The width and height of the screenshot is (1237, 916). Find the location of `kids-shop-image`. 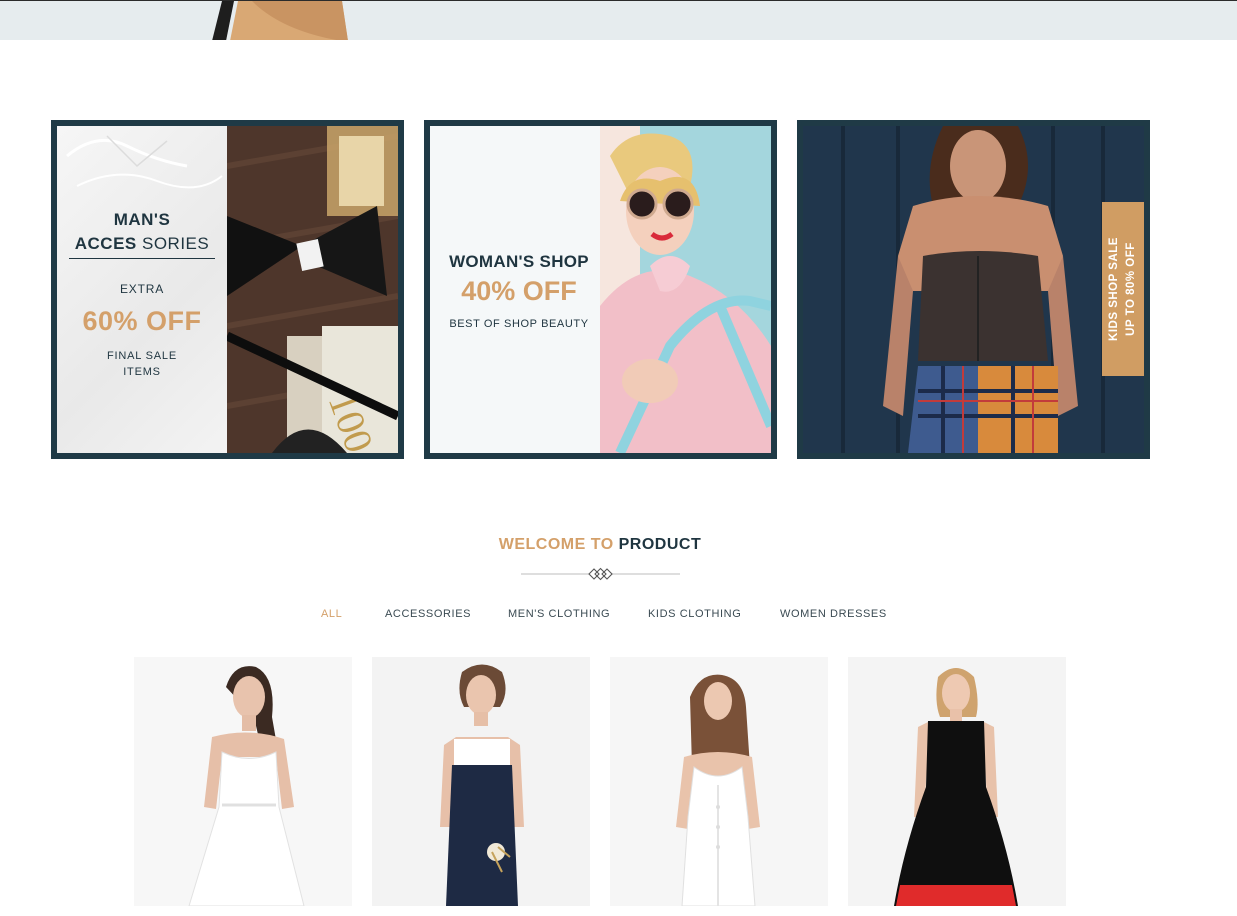

kids-shop-image is located at coordinates (973, 289).